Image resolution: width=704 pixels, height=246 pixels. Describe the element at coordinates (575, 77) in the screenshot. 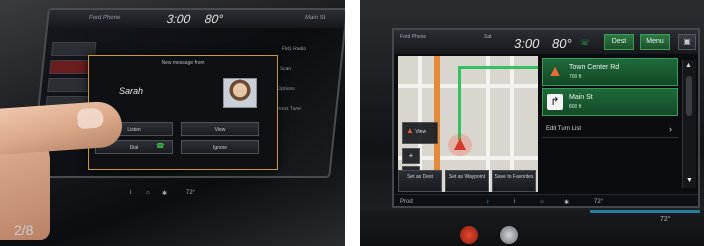

I see `turn-distance: 700 ft` at that location.